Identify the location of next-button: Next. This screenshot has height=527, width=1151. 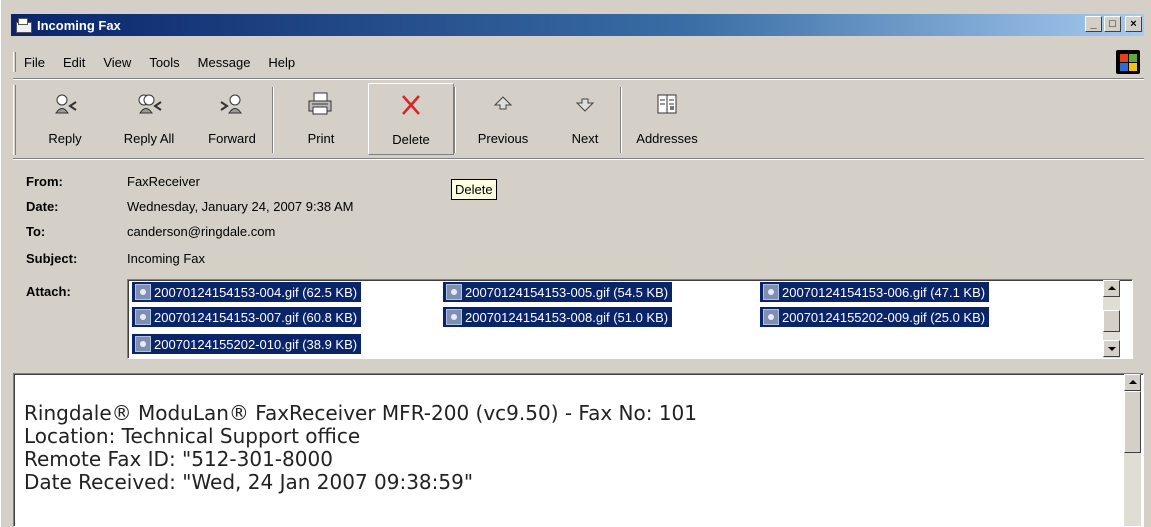
(585, 119).